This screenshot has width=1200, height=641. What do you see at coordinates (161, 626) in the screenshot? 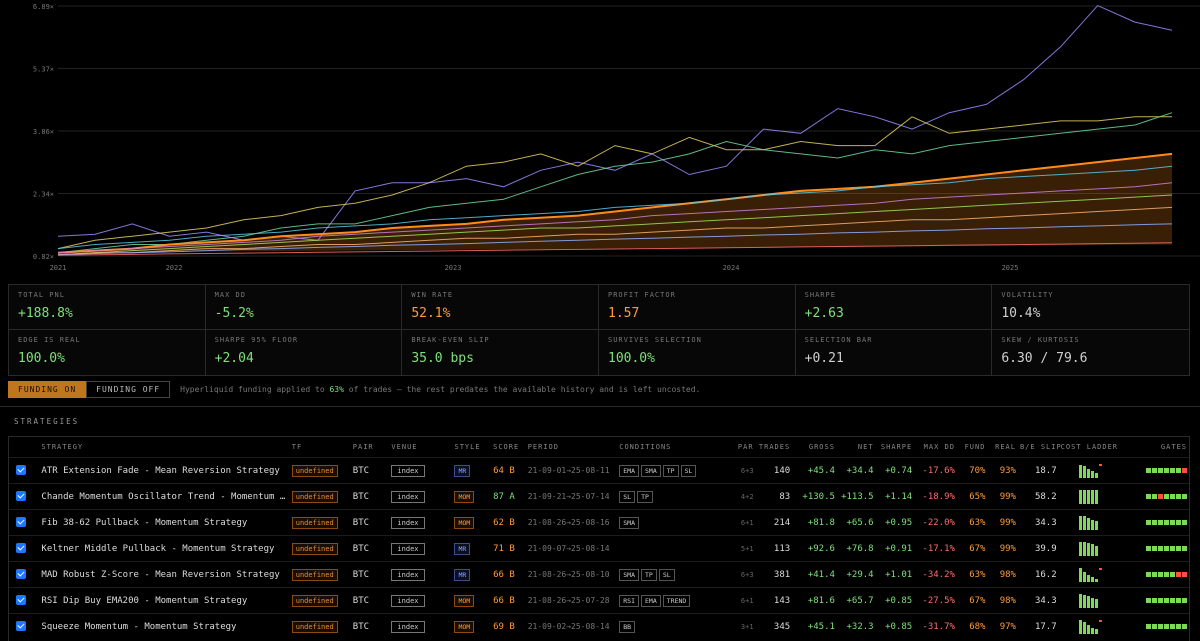
I see `strategy-name: Squeeze Momentum - Momentum Strategy` at bounding box center [161, 626].